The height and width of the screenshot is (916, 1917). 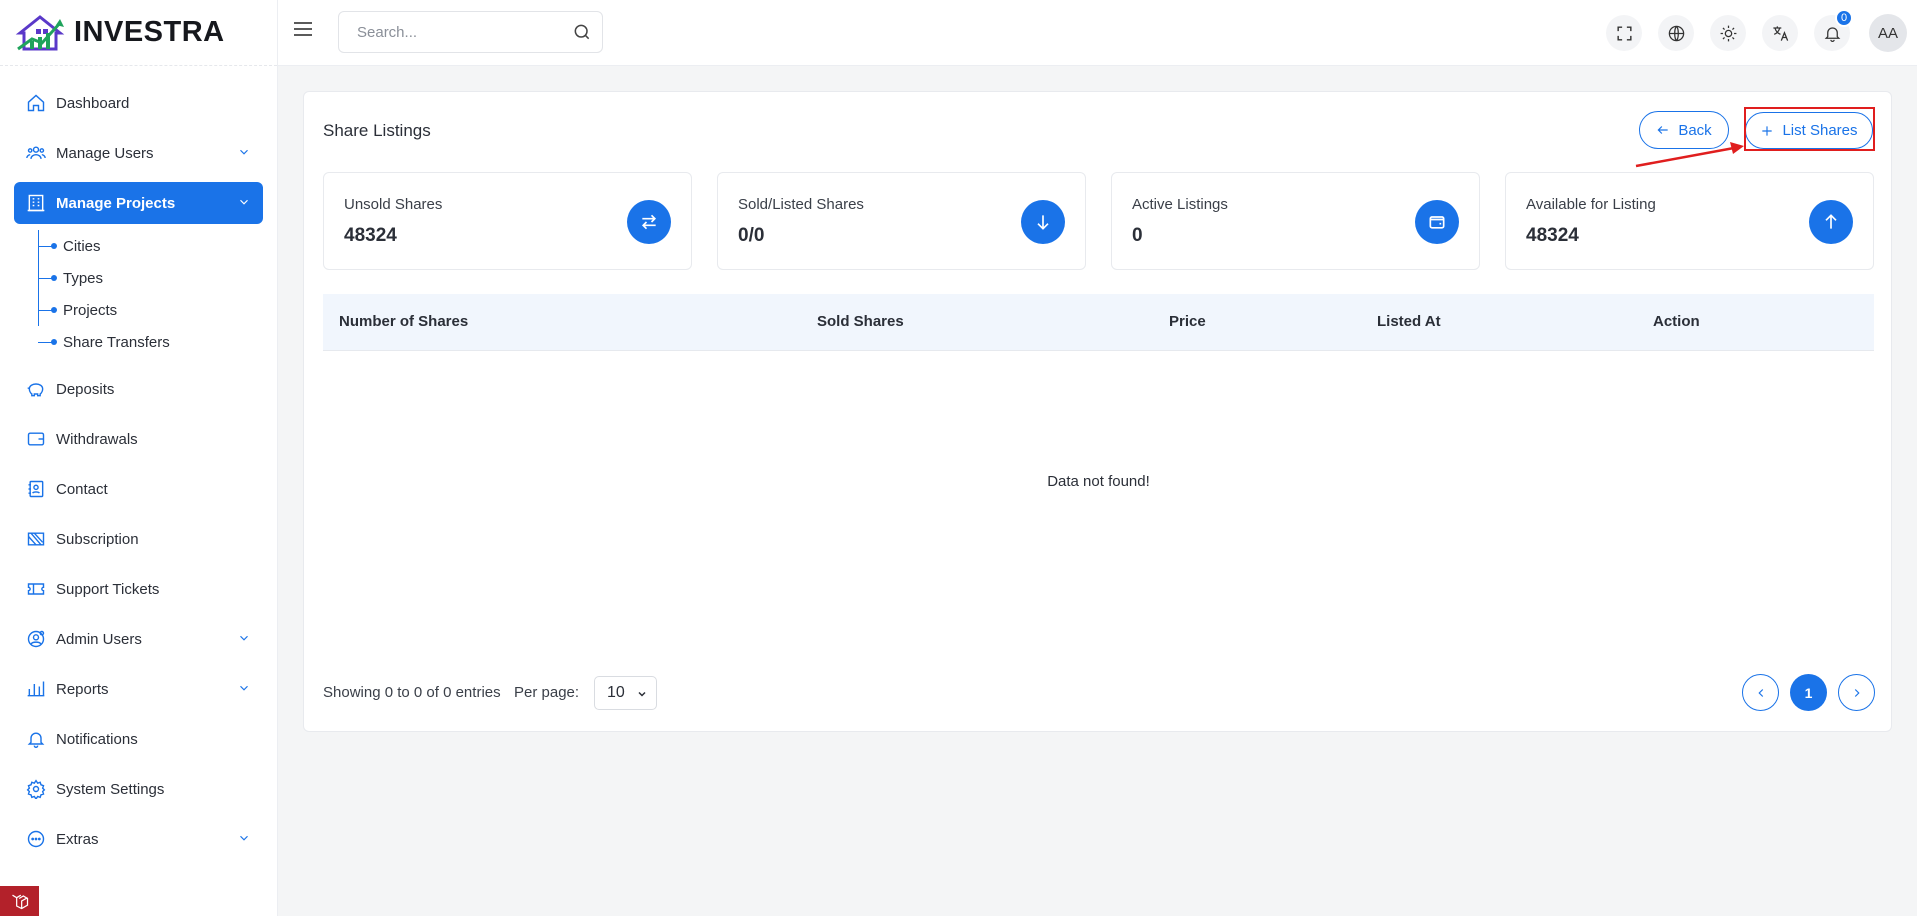 What do you see at coordinates (36, 539) in the screenshot?
I see `subscription-icon` at bounding box center [36, 539].